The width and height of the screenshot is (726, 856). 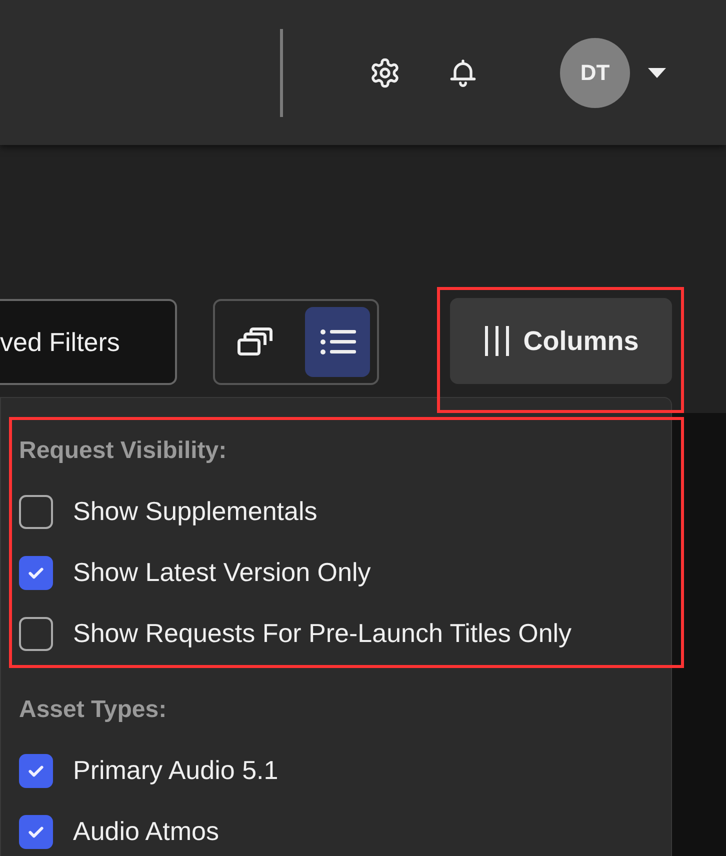 I want to click on saved-filters-button: ved Filters, so click(x=88, y=342).